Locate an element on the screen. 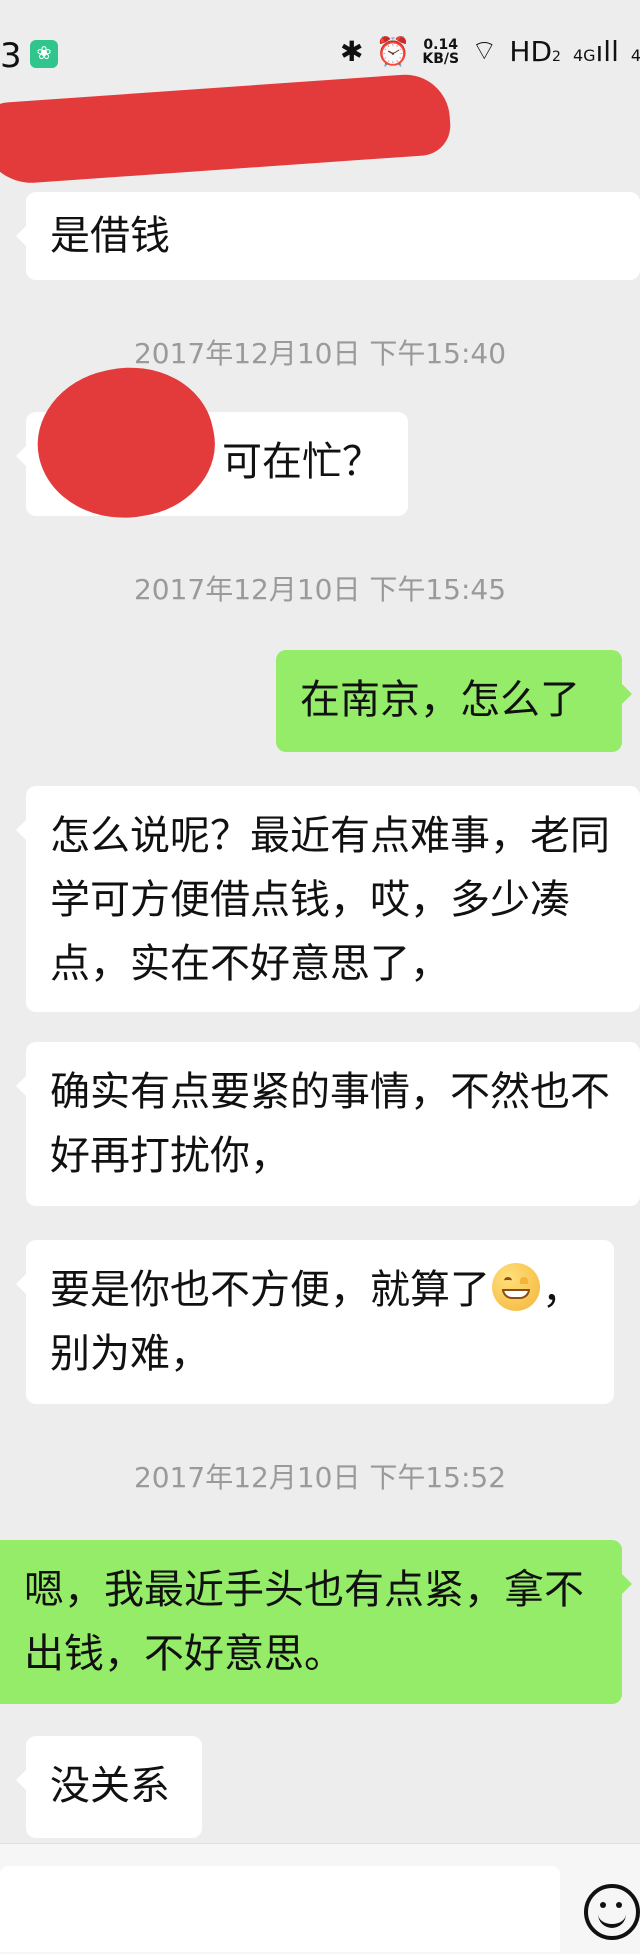 This screenshot has height=1954, width=640. message-text-2: 可在忙？ is located at coordinates (302, 462).